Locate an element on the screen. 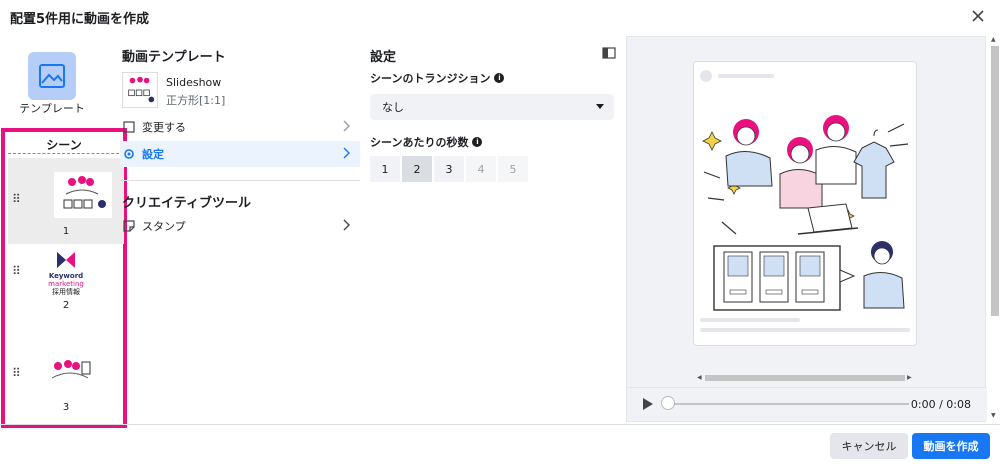  transition-label: シーンのトランジション is located at coordinates (430, 78).